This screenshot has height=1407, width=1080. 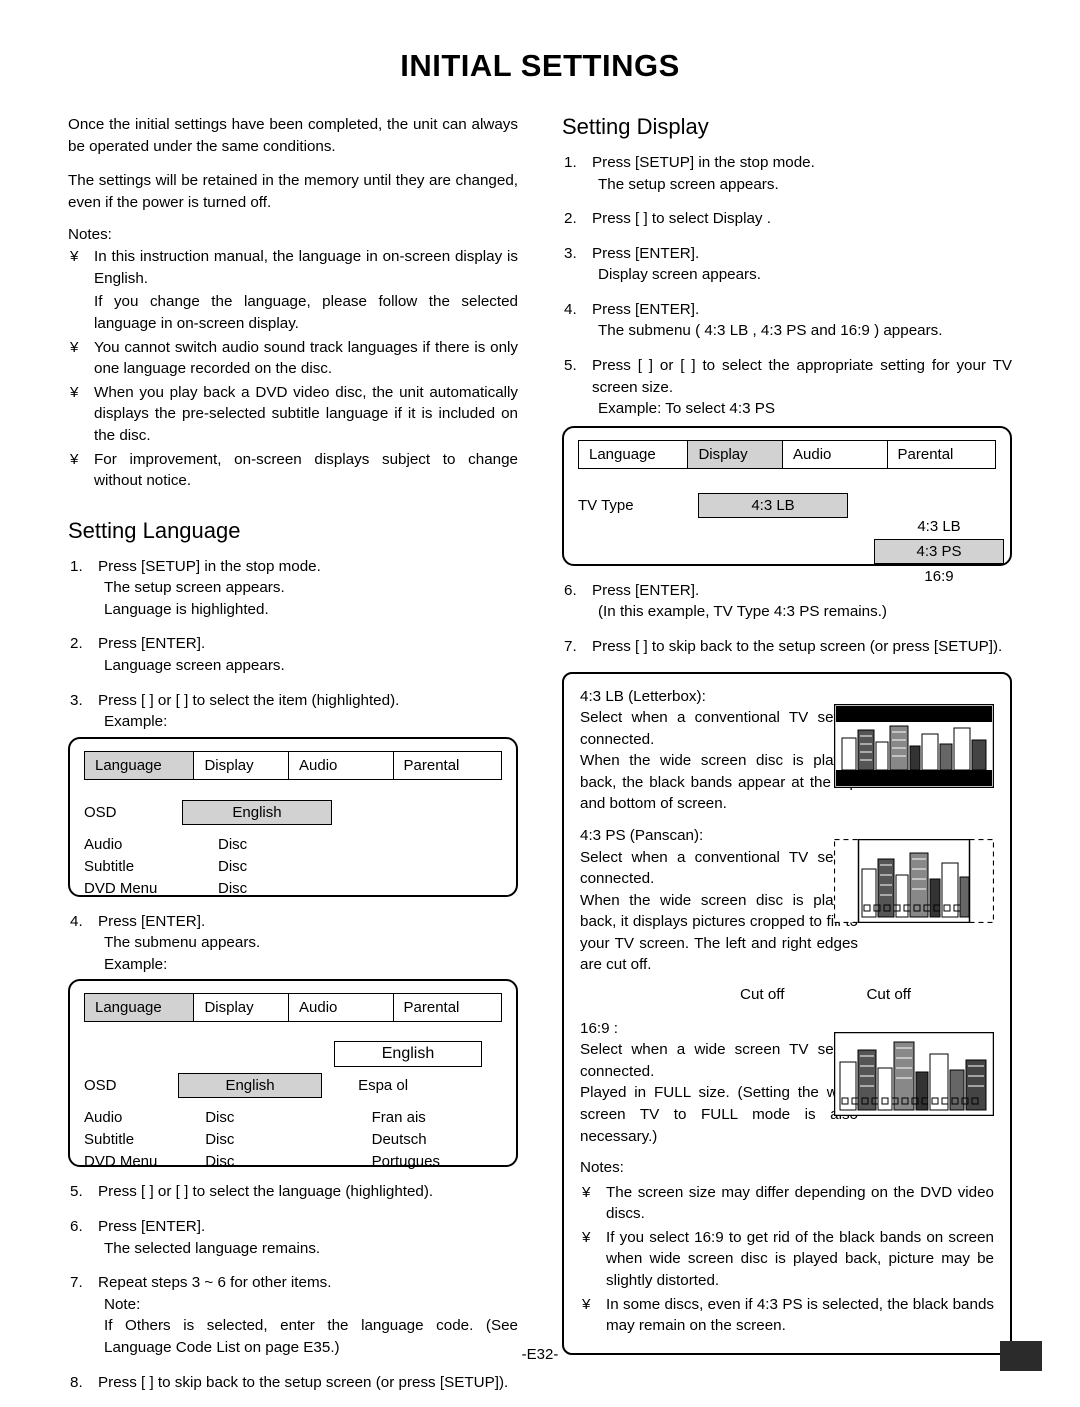 I want to click on row-label-dvd-menu: DVD Menu, so click(x=121, y=1161).